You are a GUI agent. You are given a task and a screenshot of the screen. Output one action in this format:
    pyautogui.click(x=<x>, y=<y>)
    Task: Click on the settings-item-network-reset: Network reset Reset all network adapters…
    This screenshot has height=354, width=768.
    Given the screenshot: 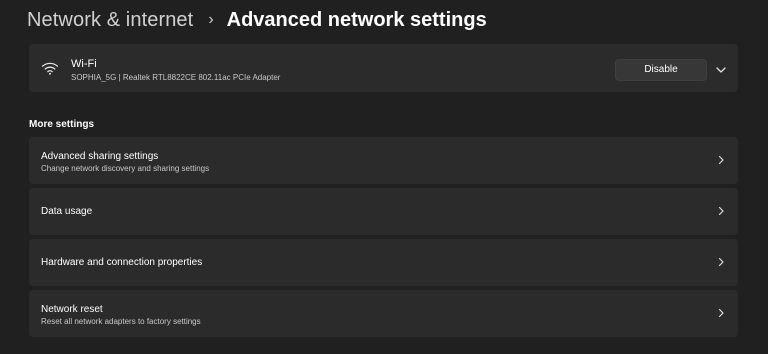 What is the action you would take?
    pyautogui.click(x=383, y=313)
    